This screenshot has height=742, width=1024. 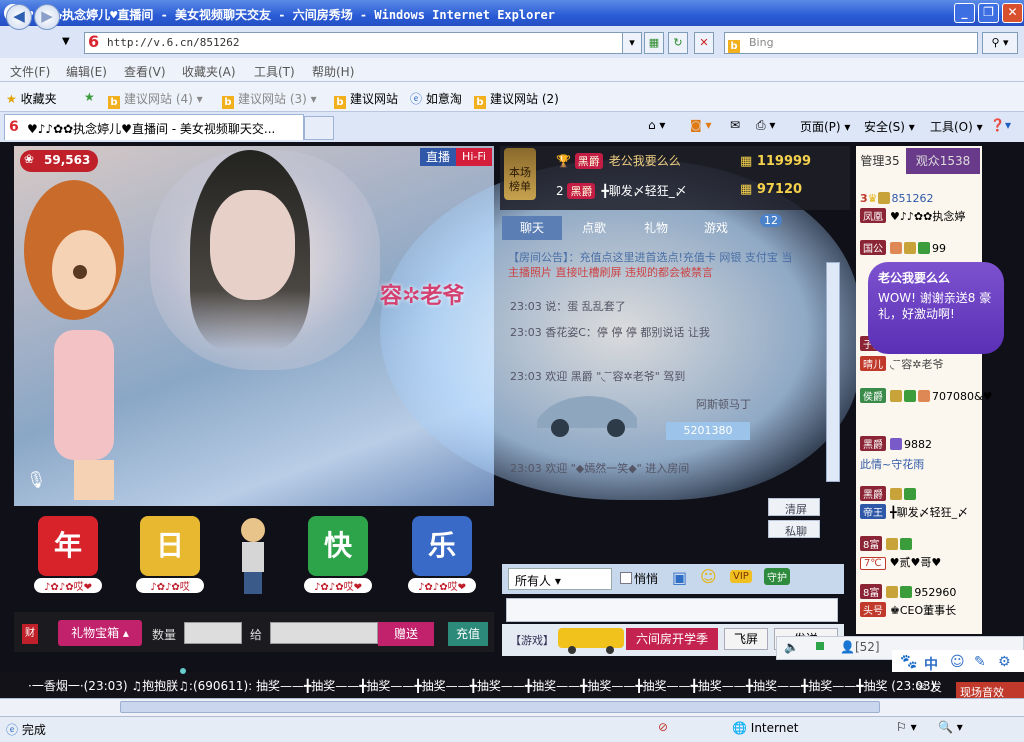 I want to click on fav-ruyitao: ⓔ 如意淘, so click(x=436, y=98).